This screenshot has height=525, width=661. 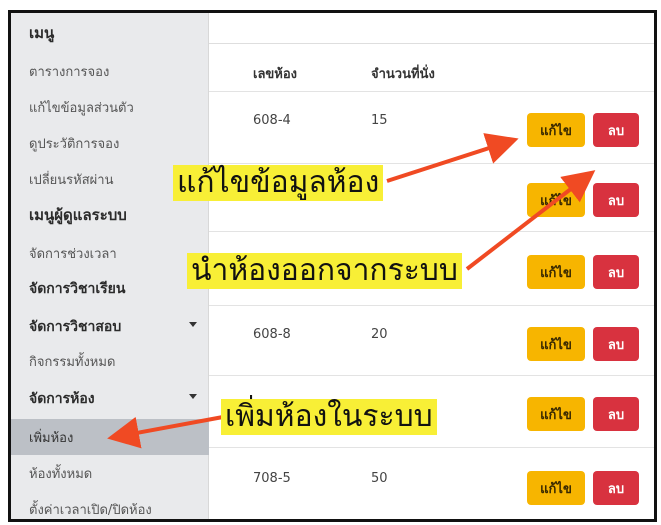 What do you see at coordinates (165, 432) in the screenshot?
I see `arrow-to-add-room-icon` at bounding box center [165, 432].